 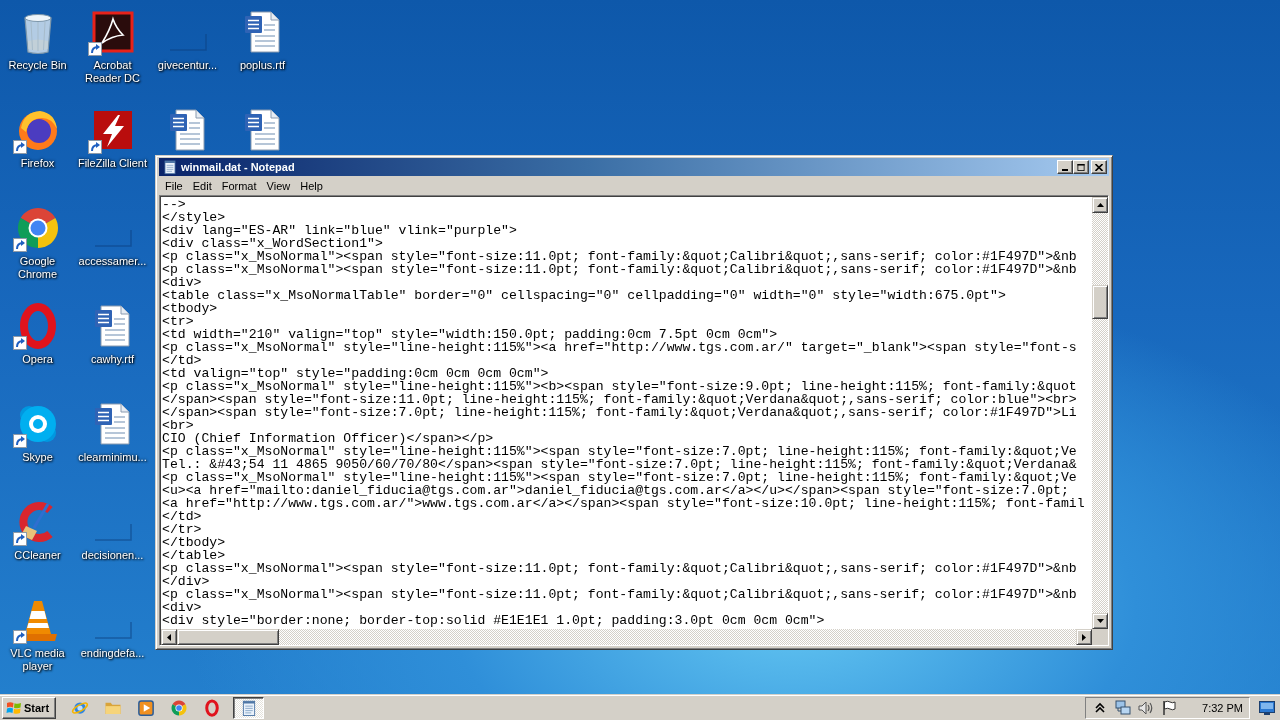 What do you see at coordinates (619, 347) in the screenshot?
I see `text-line: <p class="x_MsoNormal" style="line-height:115%"><a href="http://www.tgs.com.ar/" target="_blank"><span style="font-s` at bounding box center [619, 347].